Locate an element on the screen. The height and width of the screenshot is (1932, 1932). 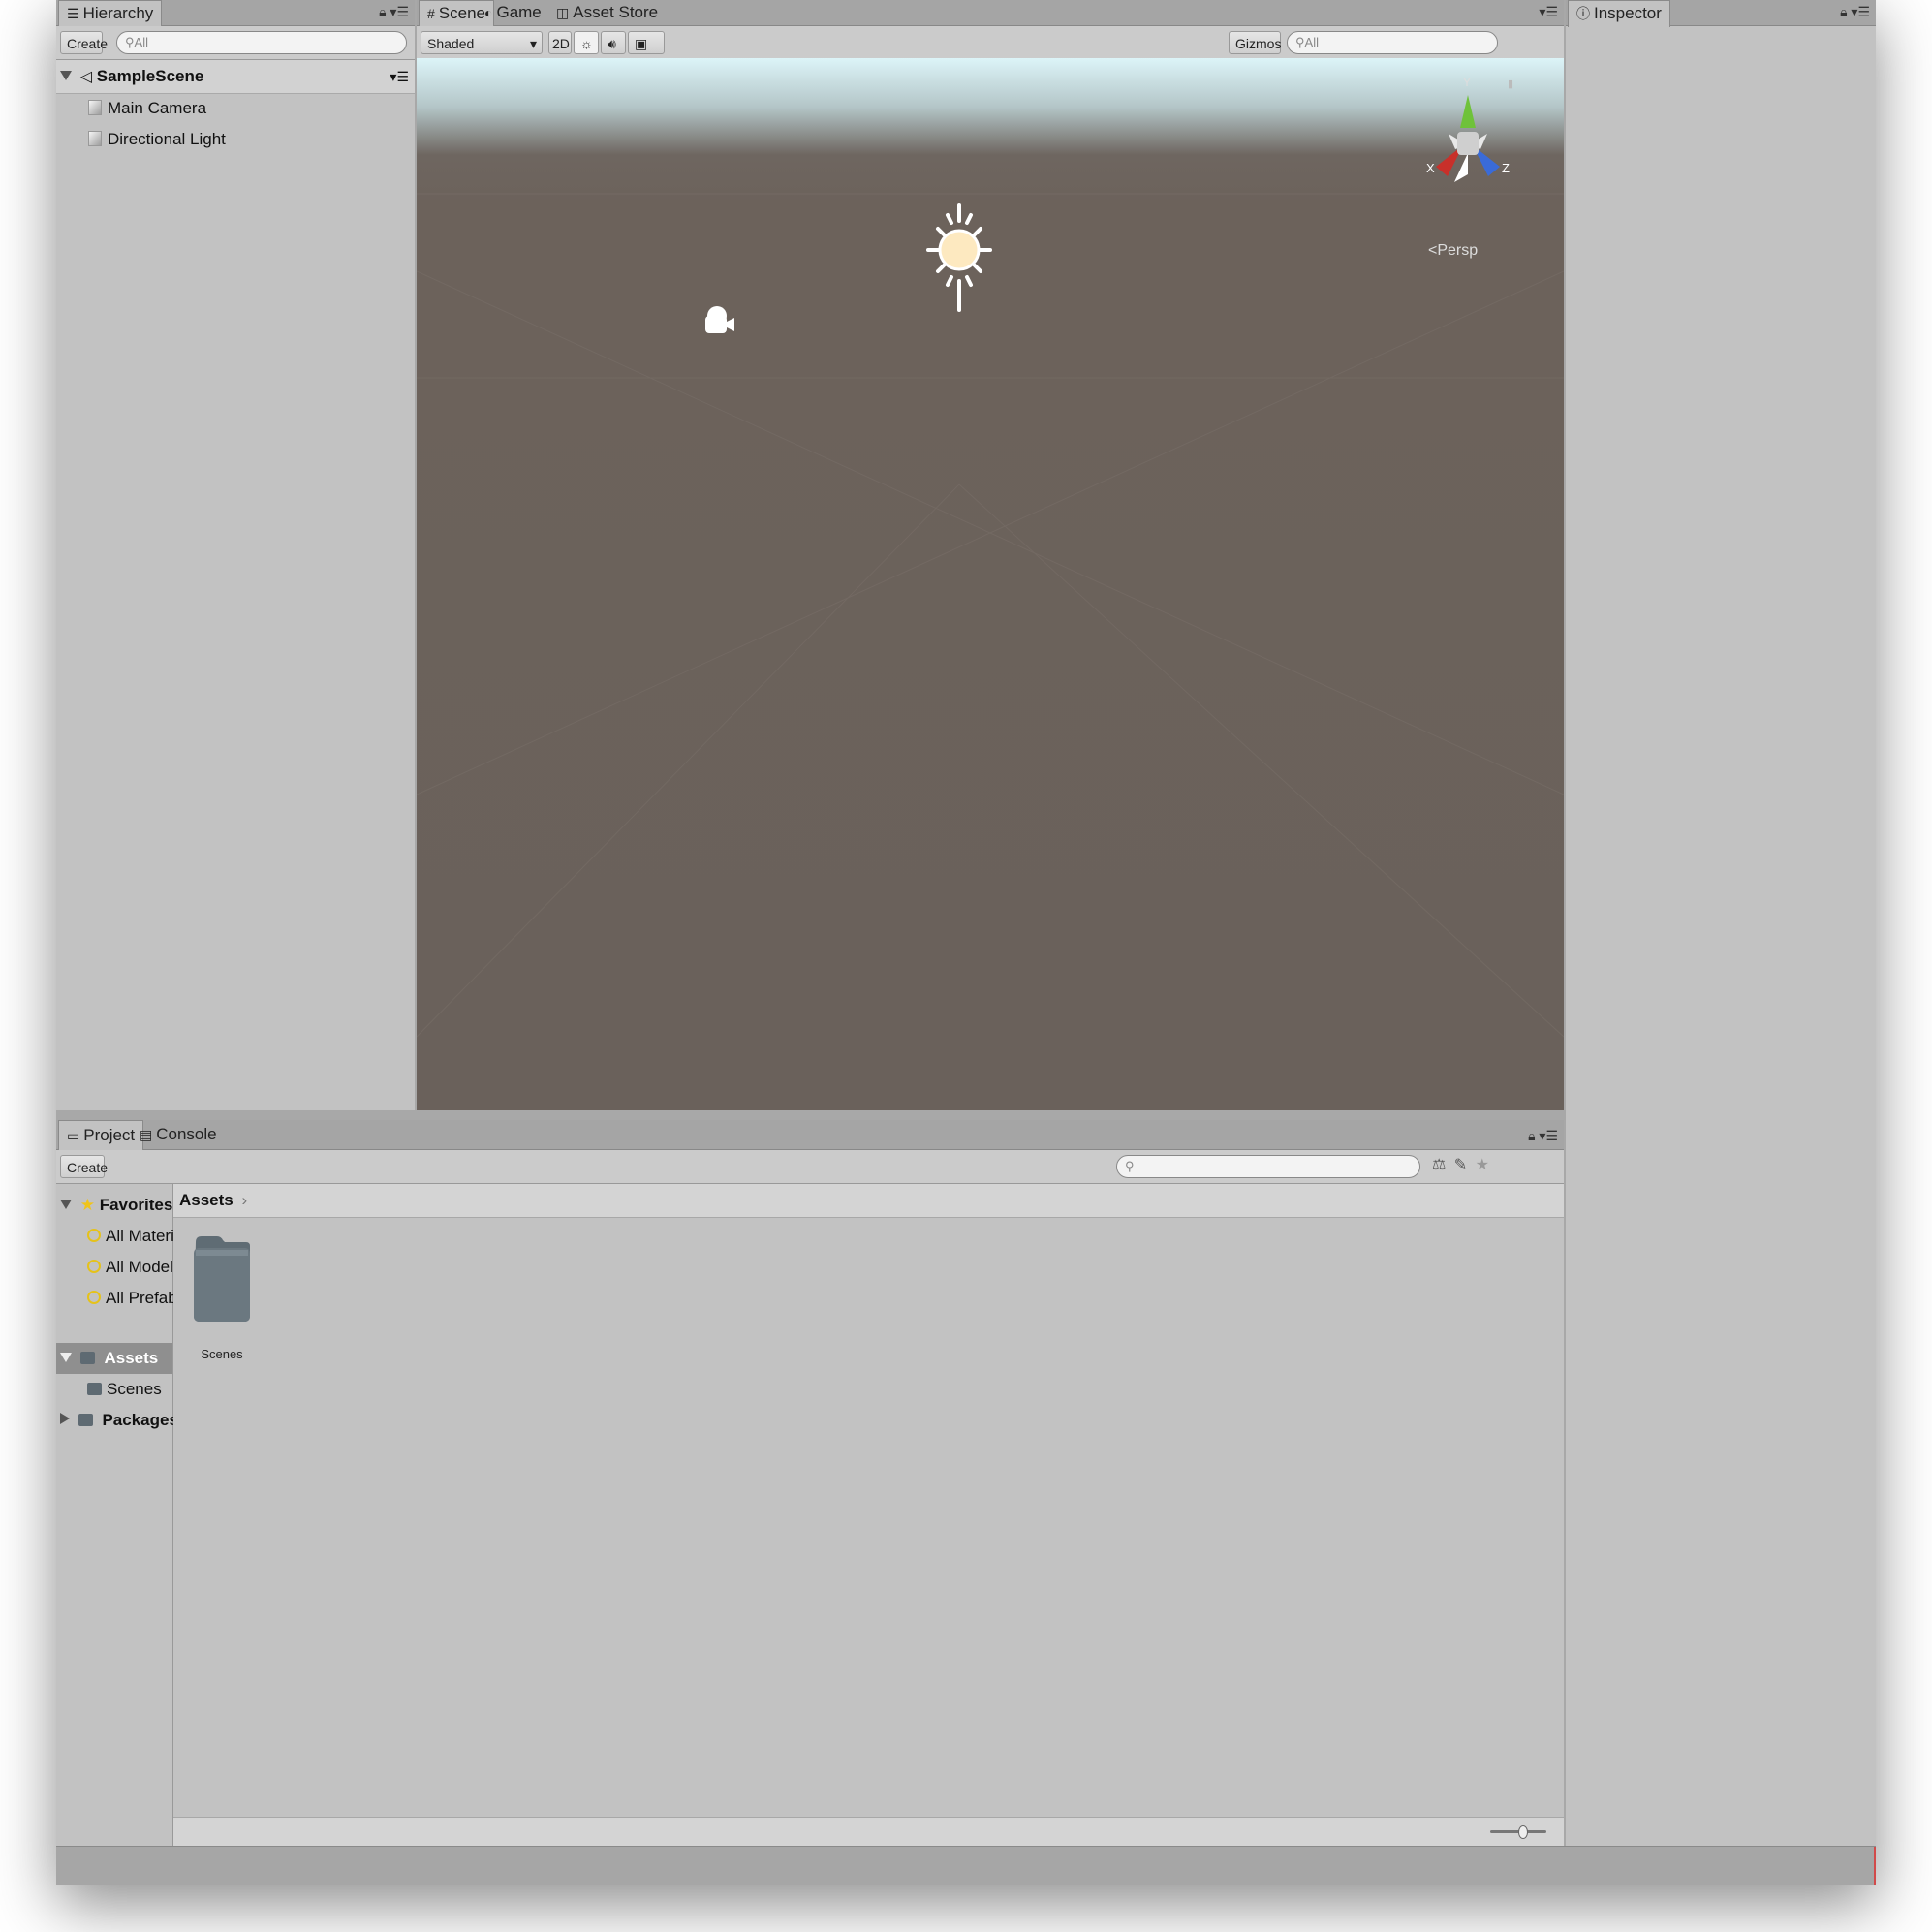
tab-inspector: ⓘ Inspector is located at coordinates (1619, 14).